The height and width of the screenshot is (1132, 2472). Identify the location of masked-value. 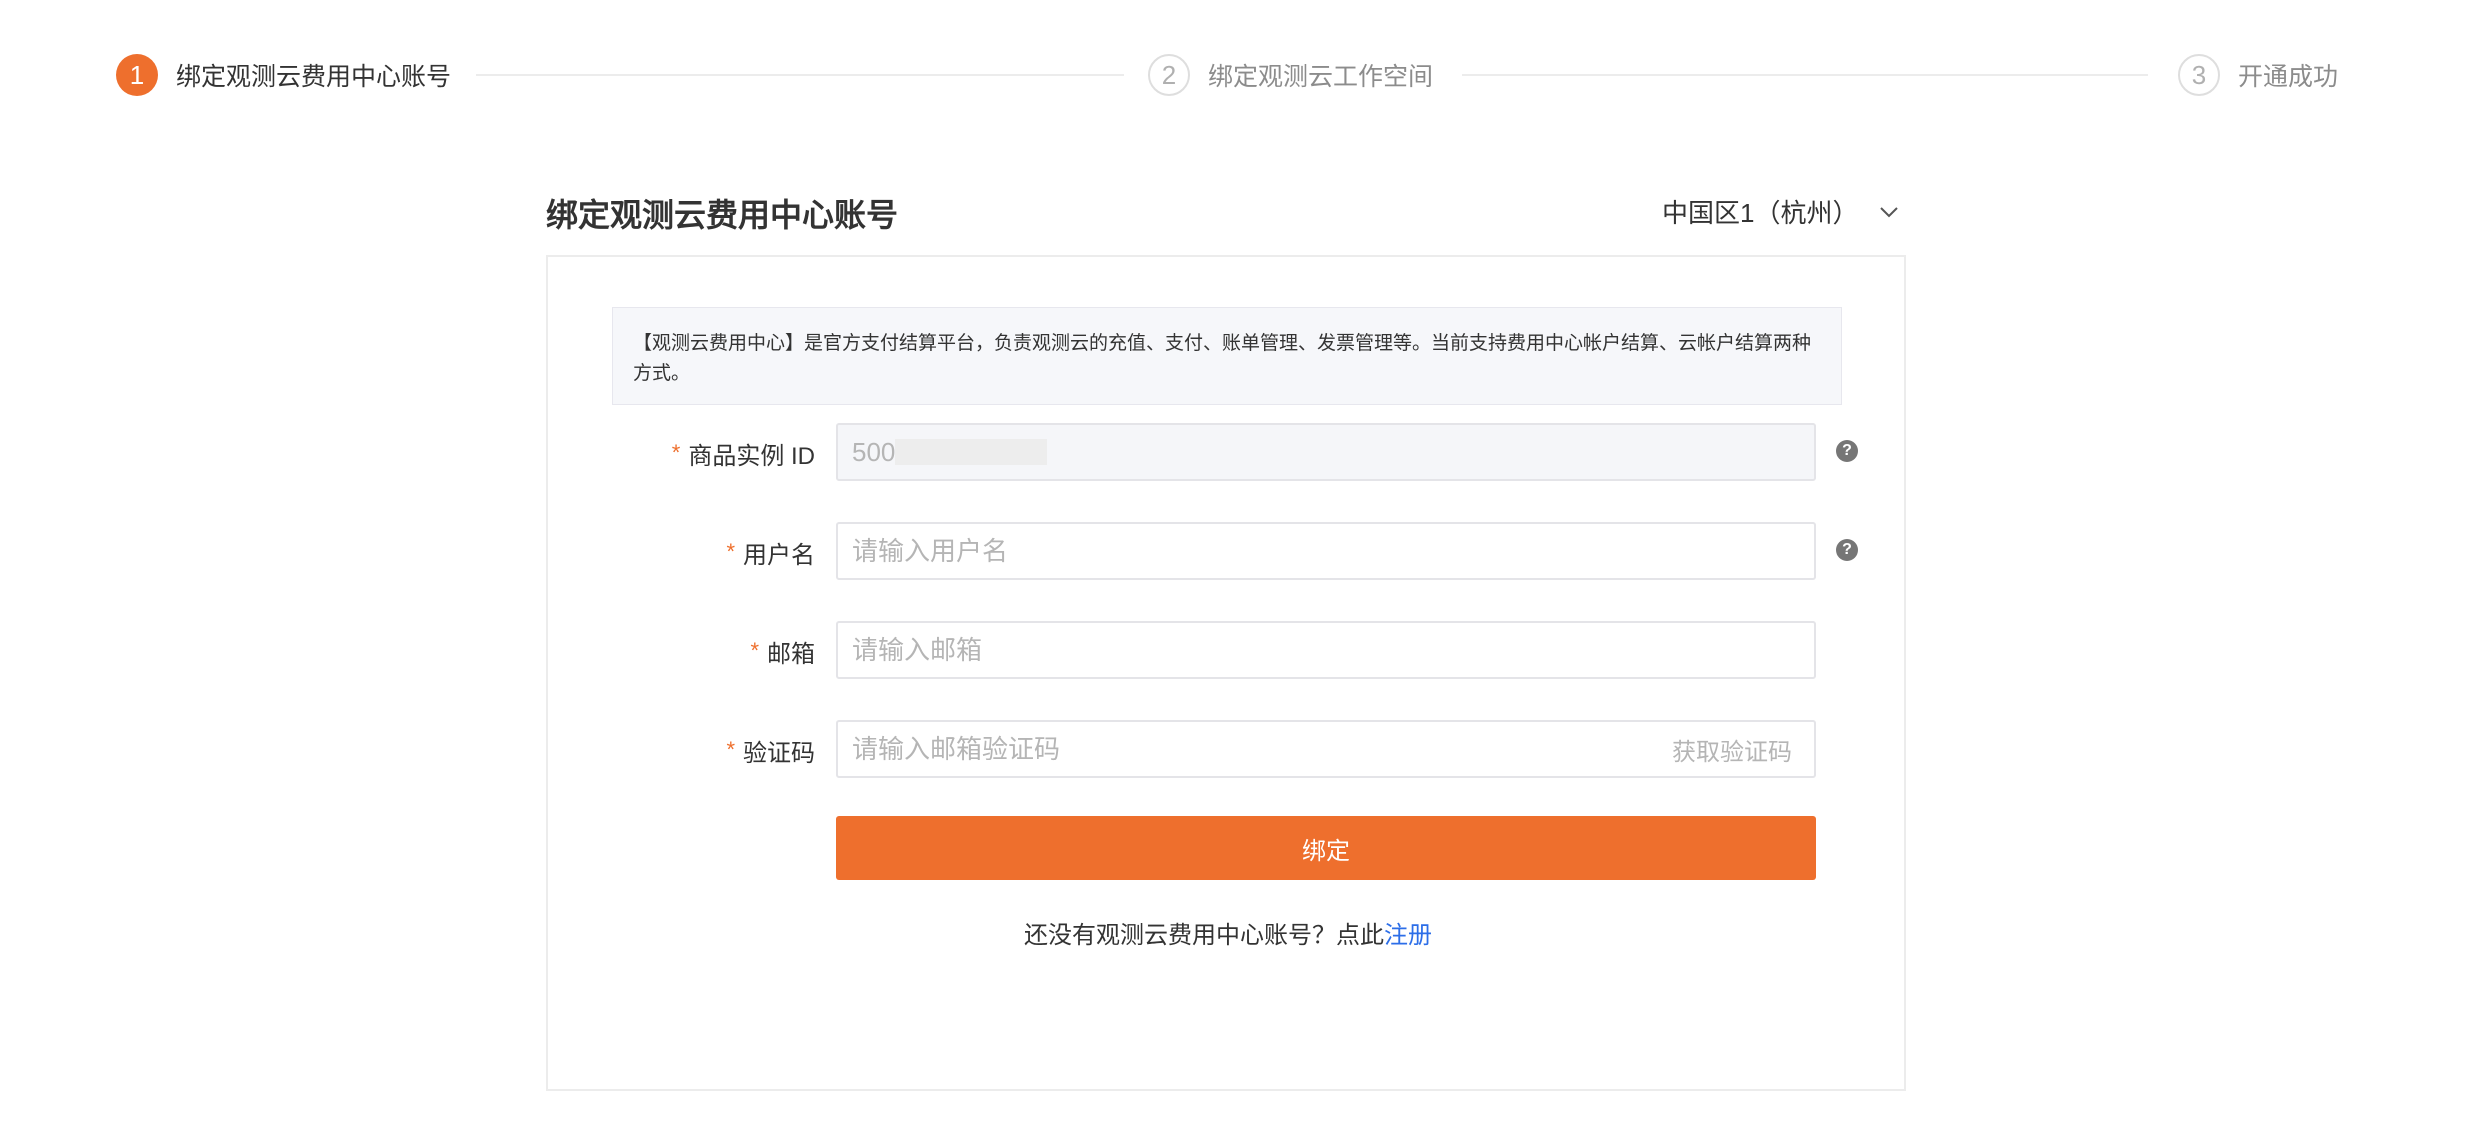
(971, 452).